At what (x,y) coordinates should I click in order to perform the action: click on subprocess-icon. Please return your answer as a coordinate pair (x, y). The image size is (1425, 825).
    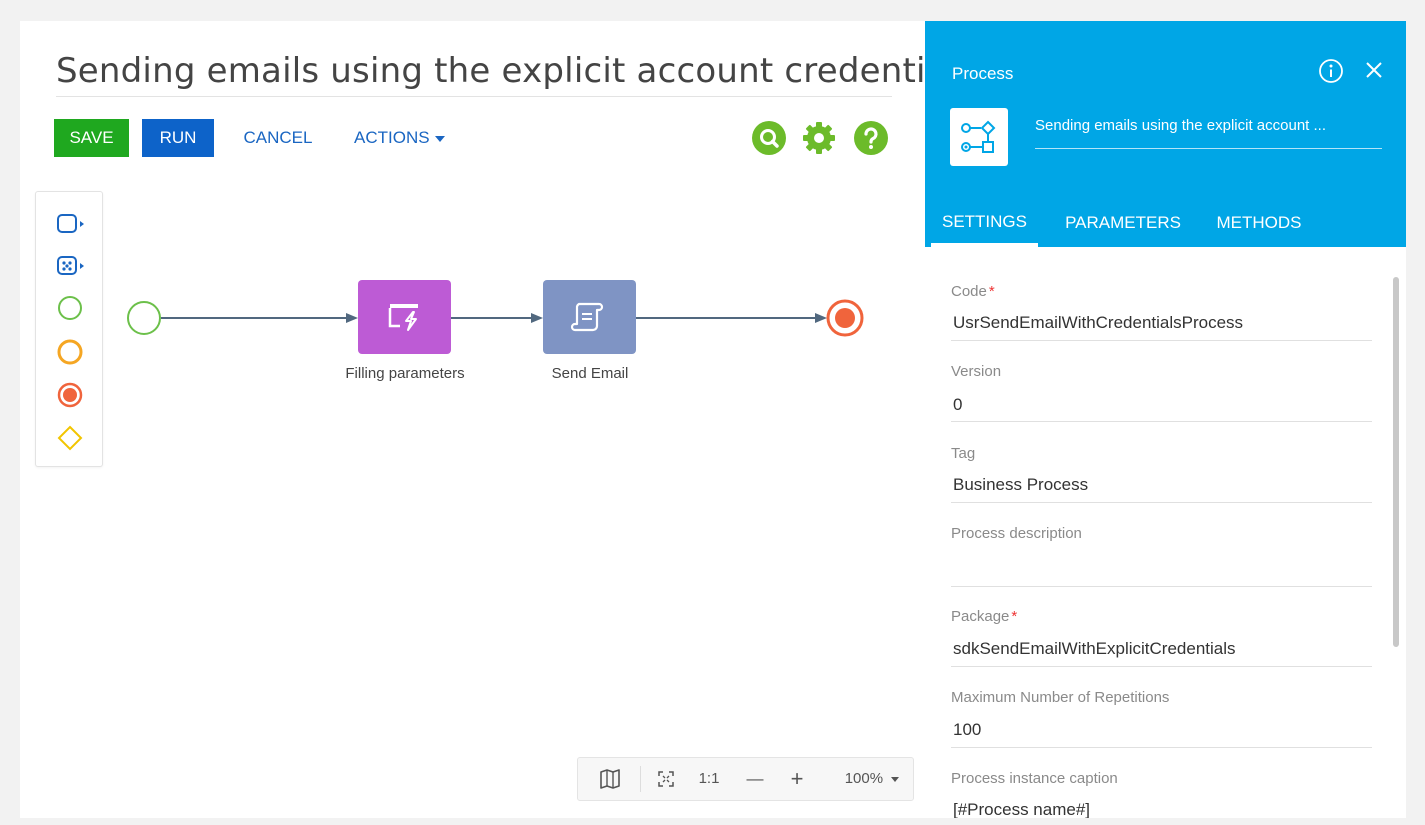
    Looking at the image, I should click on (70, 266).